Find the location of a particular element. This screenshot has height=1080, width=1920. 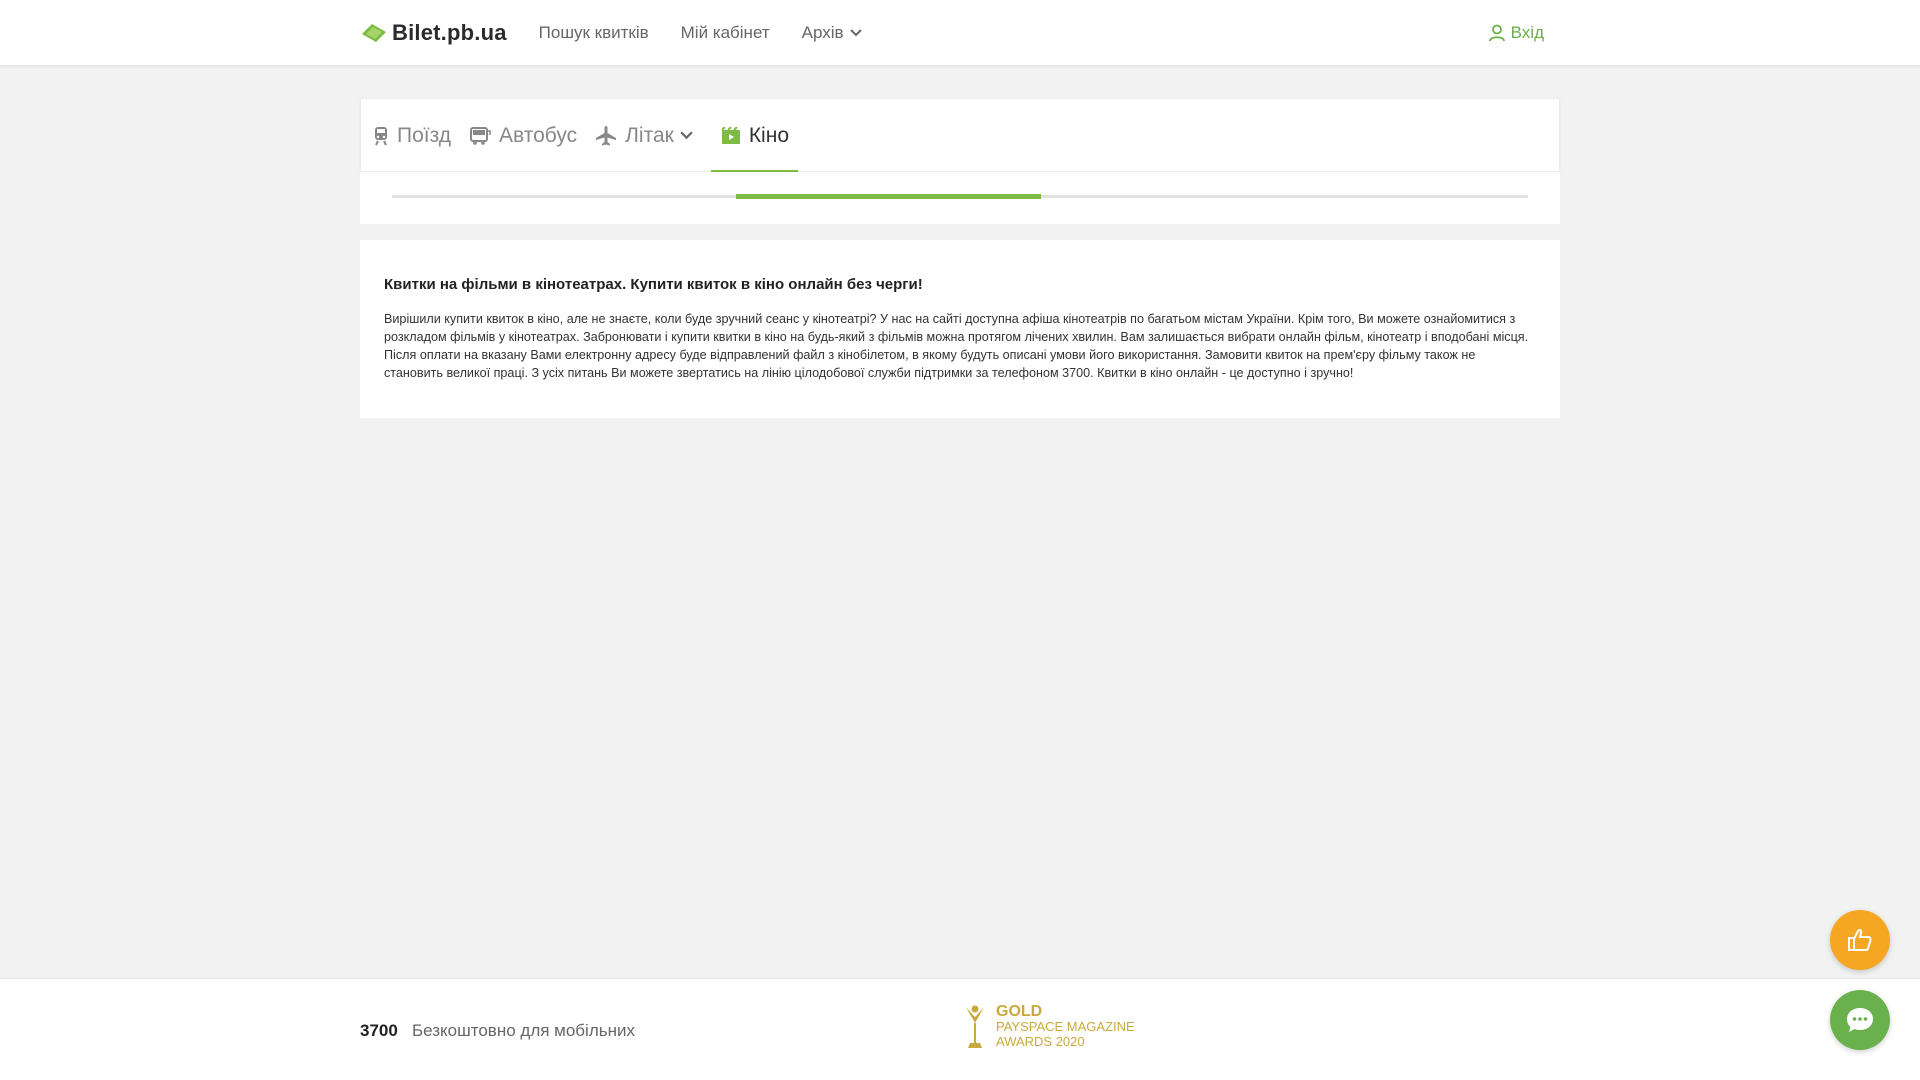

chat-bubble-icon is located at coordinates (1860, 1020).